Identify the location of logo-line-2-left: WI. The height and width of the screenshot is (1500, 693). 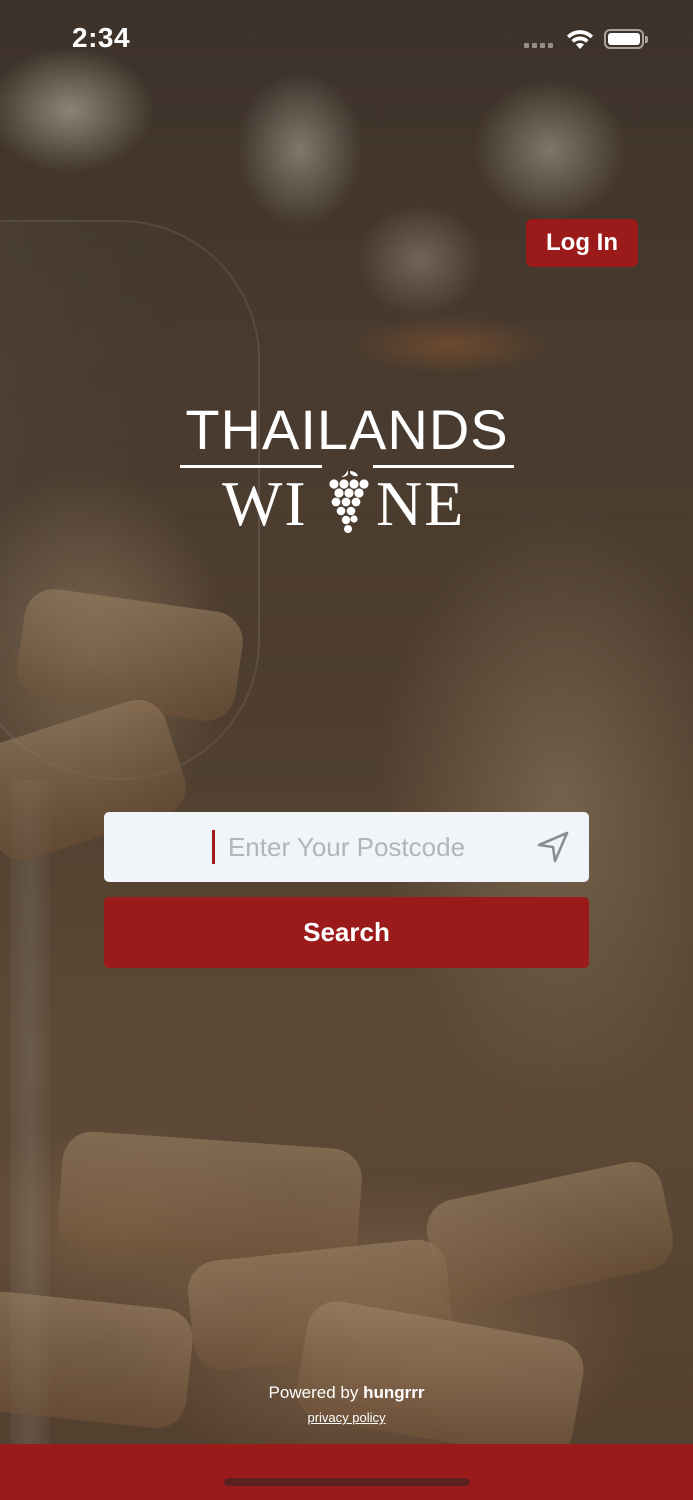
(265, 503).